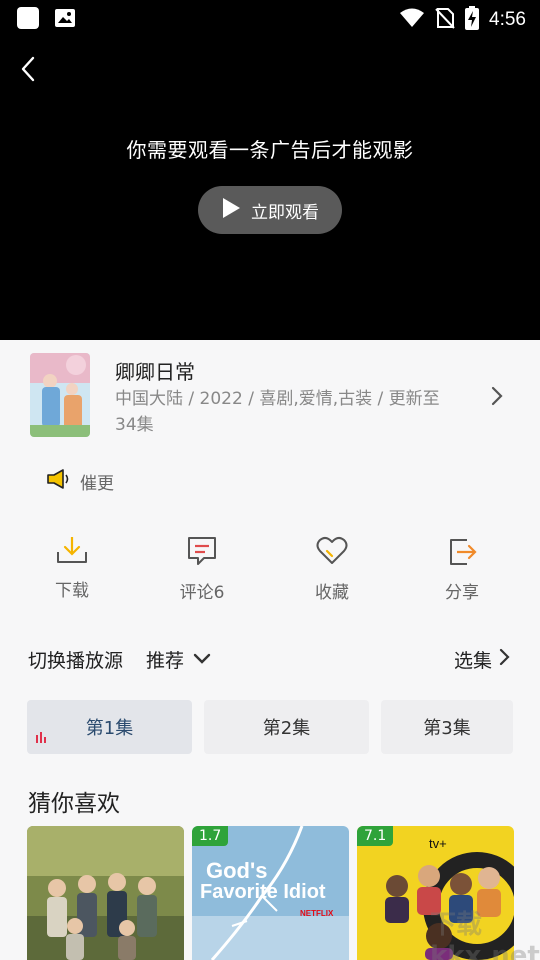 The width and height of the screenshot is (540, 960). I want to click on chevron-left-icon, so click(29, 72).